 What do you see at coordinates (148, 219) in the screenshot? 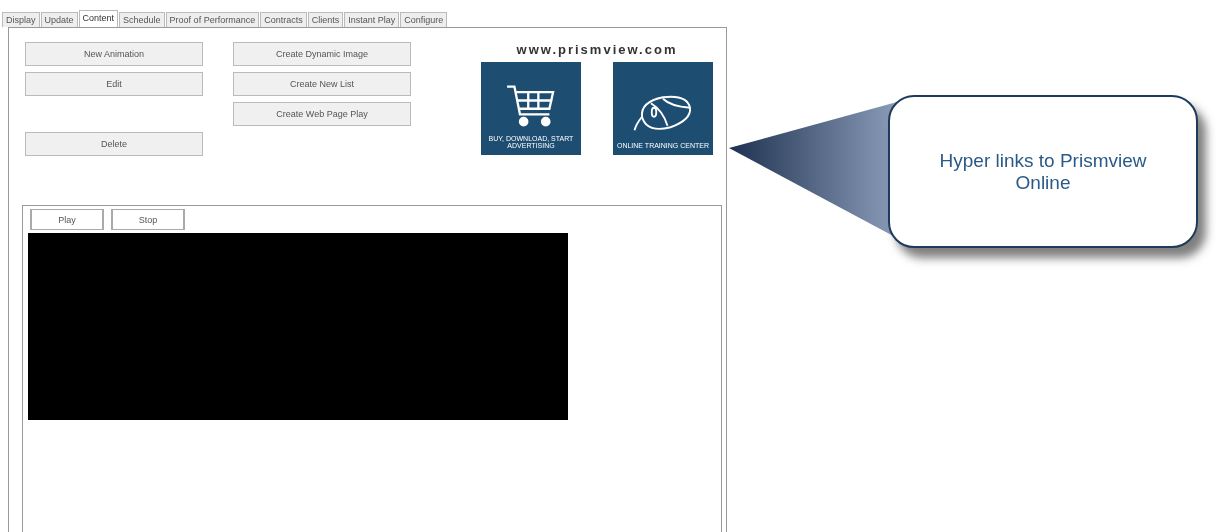
I see `preview-button: Stop` at bounding box center [148, 219].